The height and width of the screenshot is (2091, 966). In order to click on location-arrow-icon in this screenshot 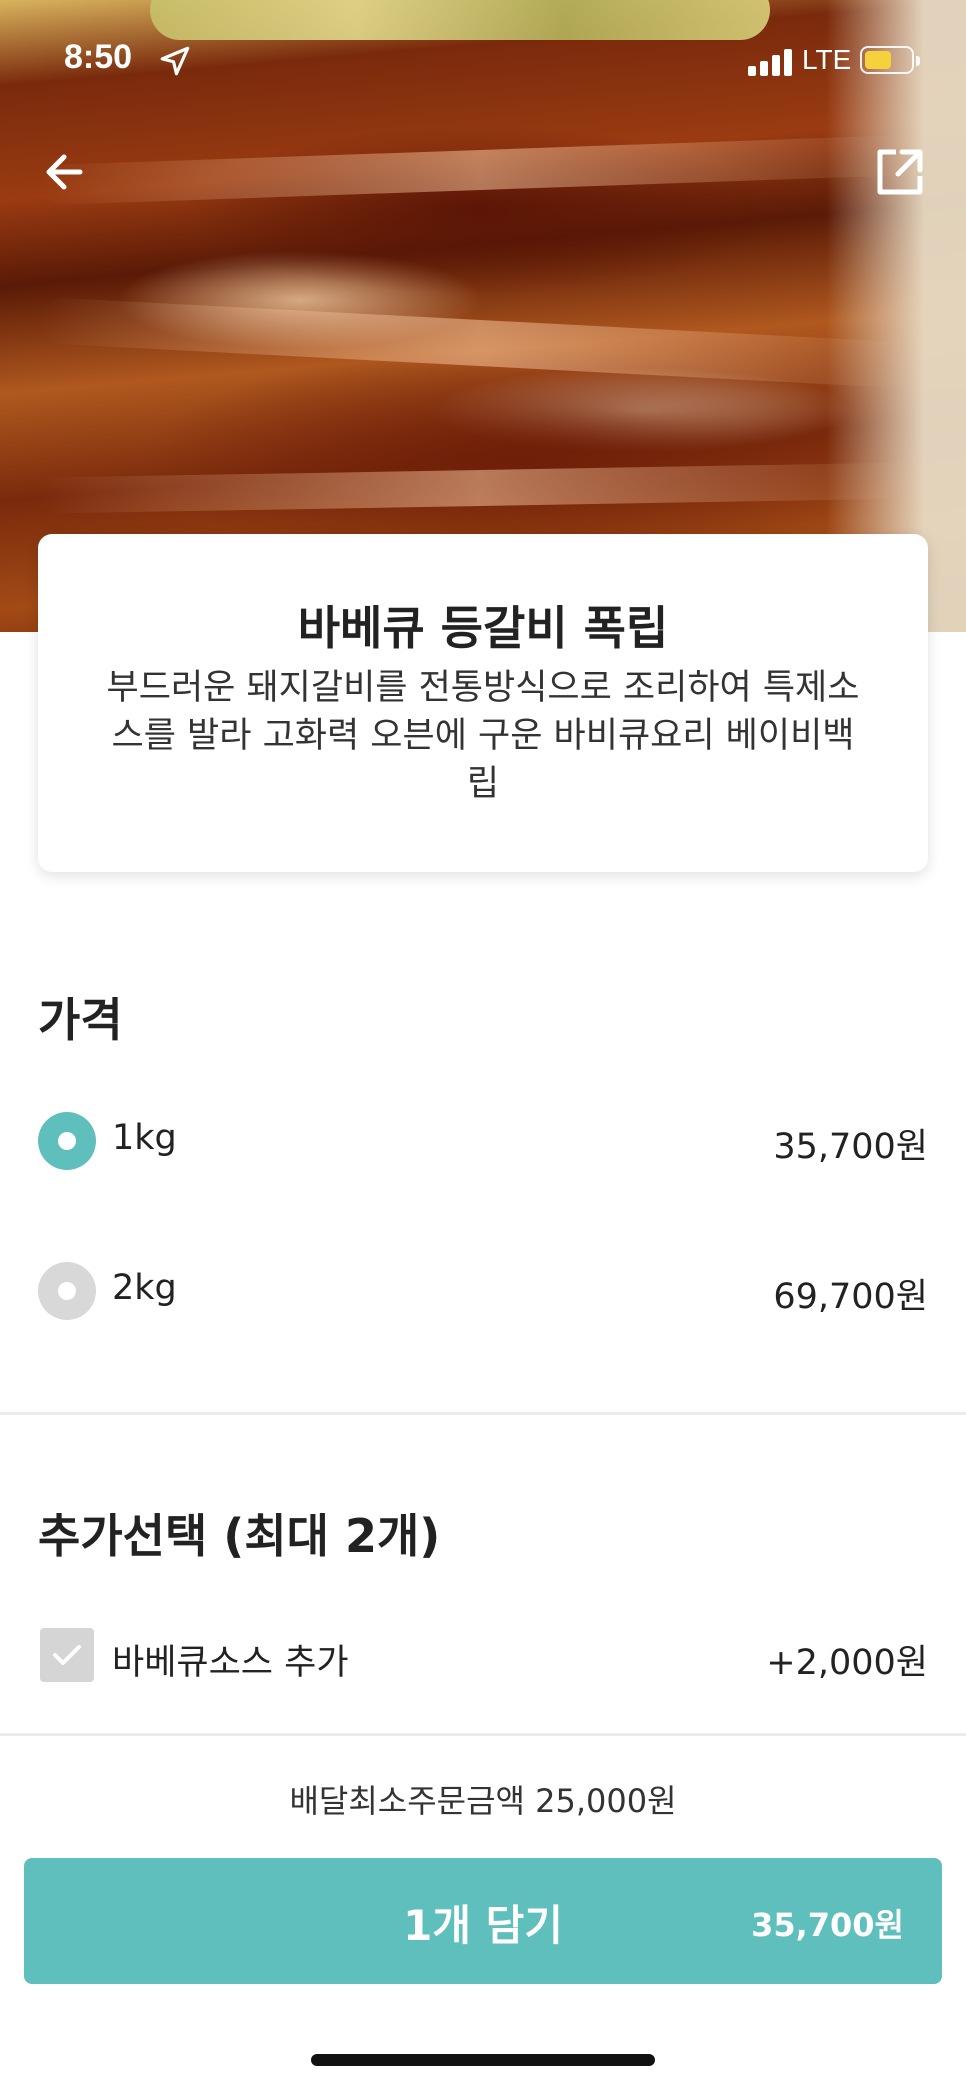, I will do `click(175, 61)`.